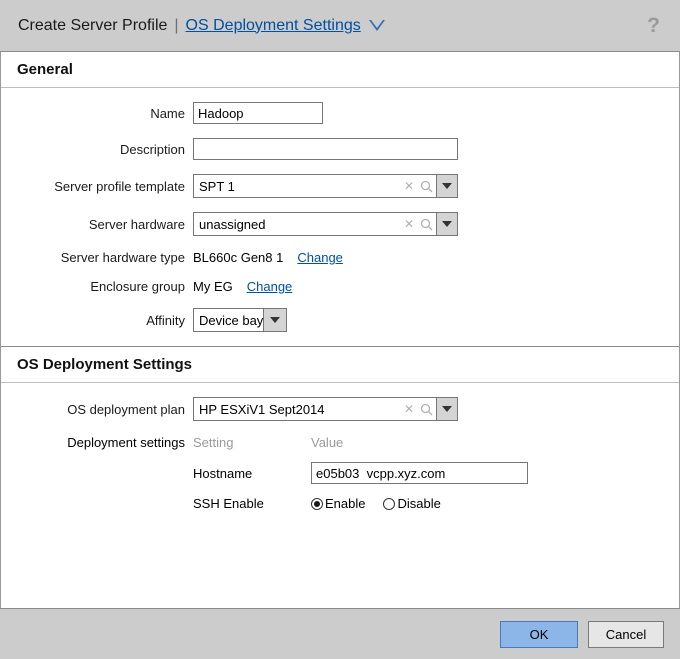 The image size is (680, 659). What do you see at coordinates (419, 473) in the screenshot?
I see `hostname-input` at bounding box center [419, 473].